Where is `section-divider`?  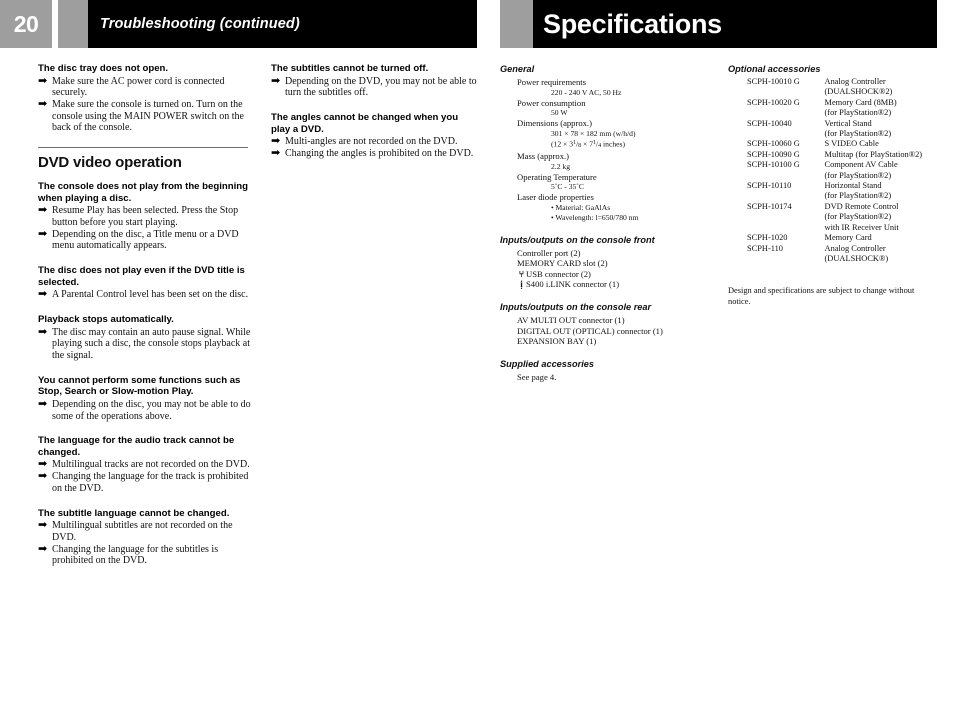
section-divider is located at coordinates (143, 148).